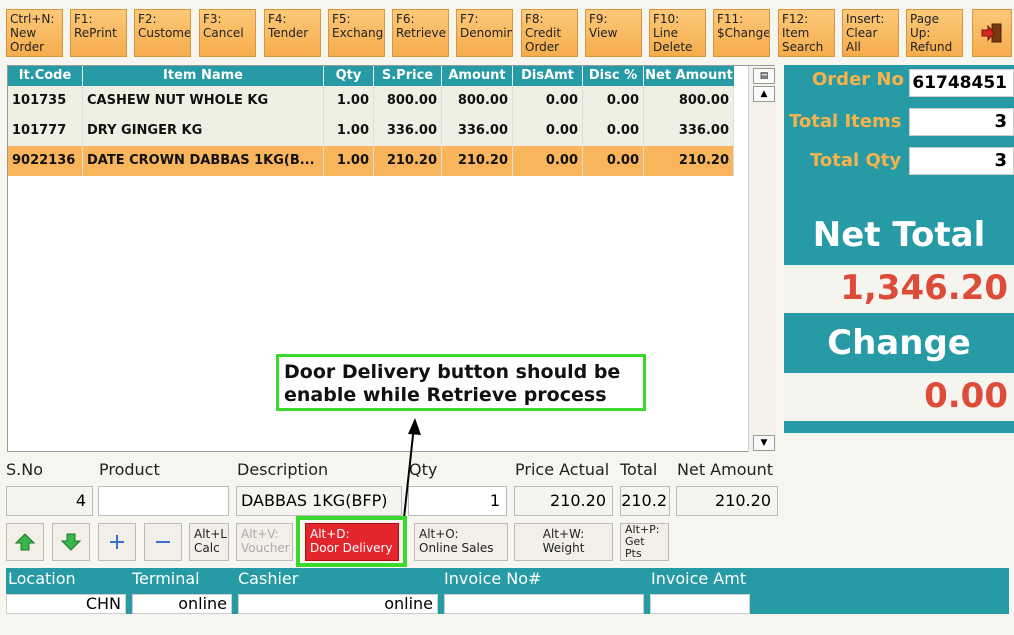 The width and height of the screenshot is (1014, 635). What do you see at coordinates (477, 76) in the screenshot?
I see `col-amount: Amount` at bounding box center [477, 76].